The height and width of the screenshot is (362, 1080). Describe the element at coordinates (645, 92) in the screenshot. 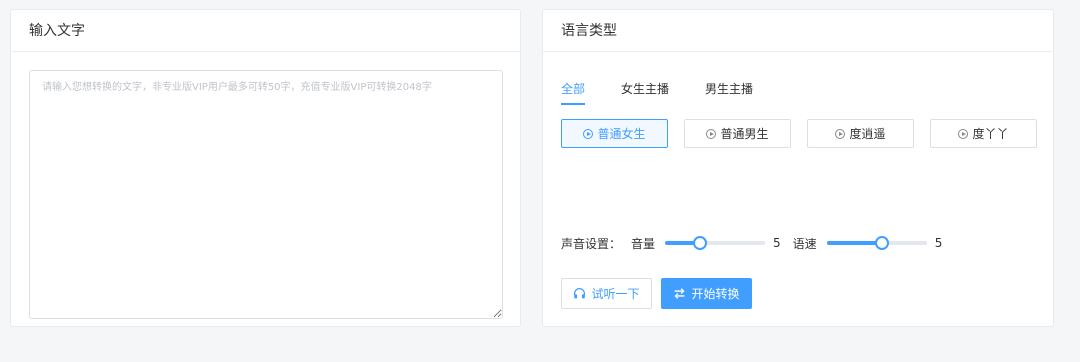

I see `tab-female-anchor: 女生主播` at that location.